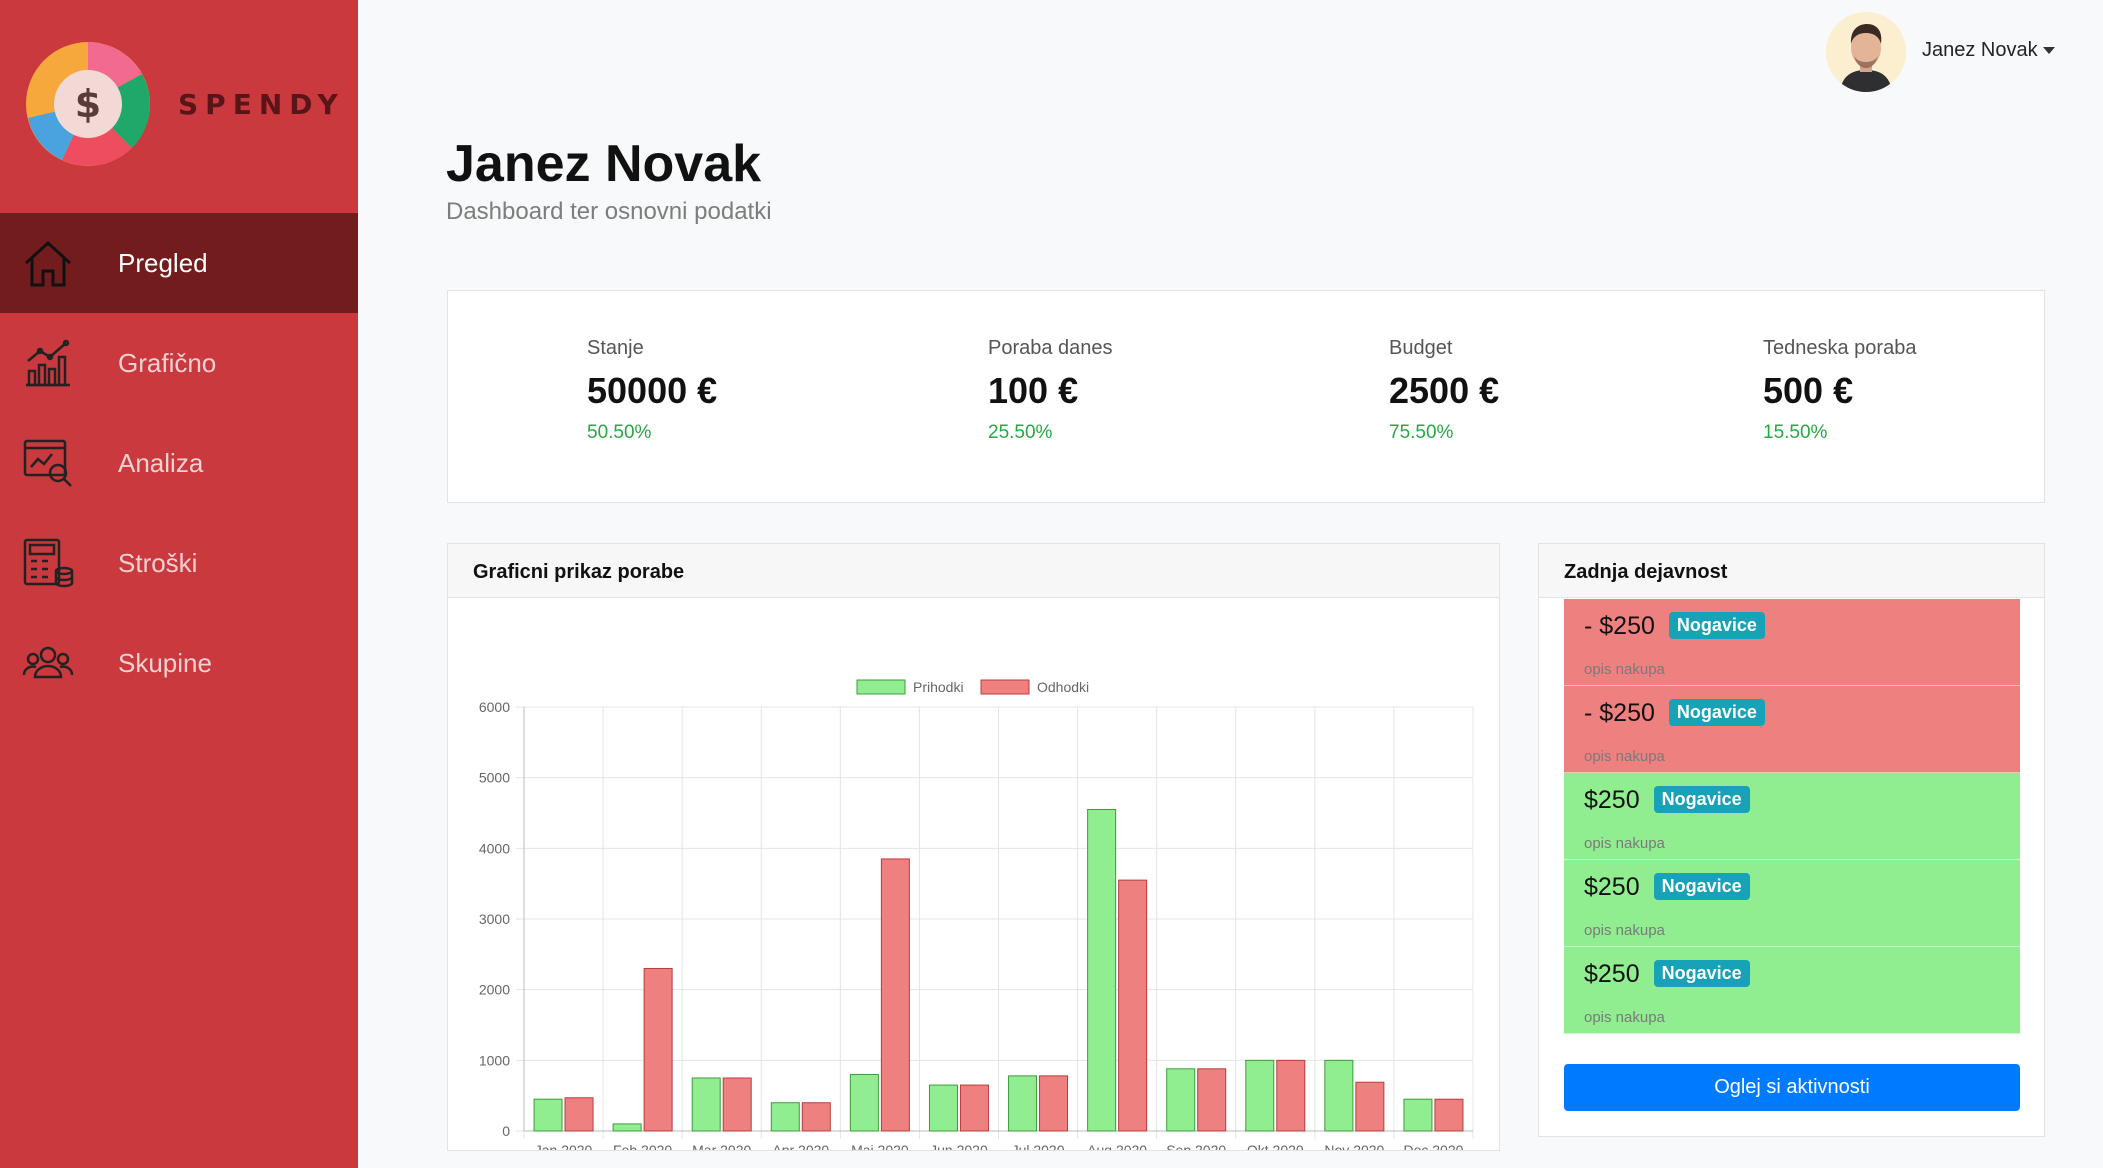  Describe the element at coordinates (800, 1146) in the screenshot. I see `x-tick-label: Apr 2020` at that location.